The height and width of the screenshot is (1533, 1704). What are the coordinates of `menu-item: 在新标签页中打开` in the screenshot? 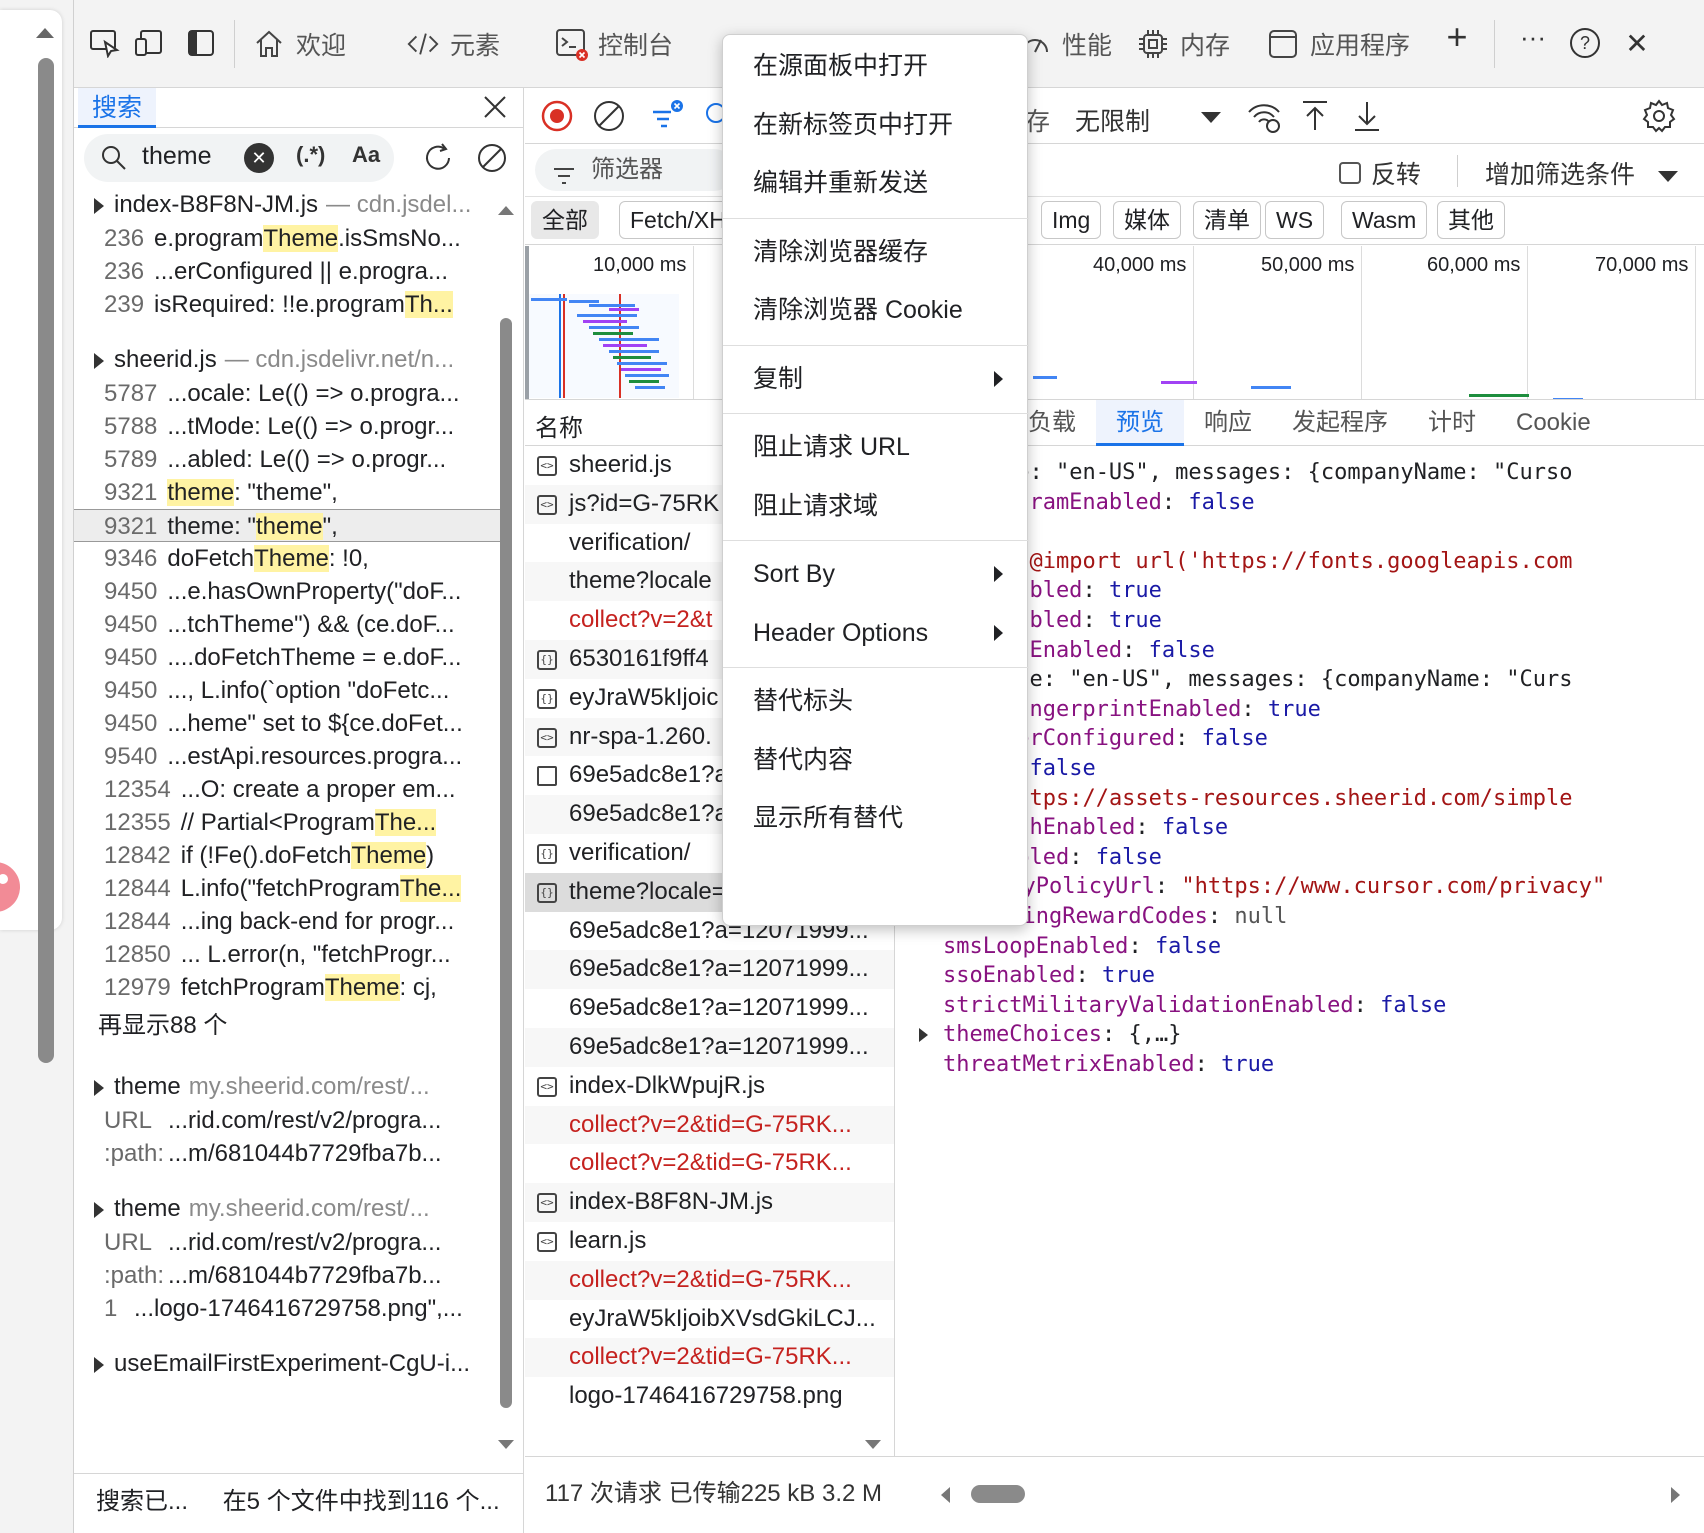 It's located at (876, 125).